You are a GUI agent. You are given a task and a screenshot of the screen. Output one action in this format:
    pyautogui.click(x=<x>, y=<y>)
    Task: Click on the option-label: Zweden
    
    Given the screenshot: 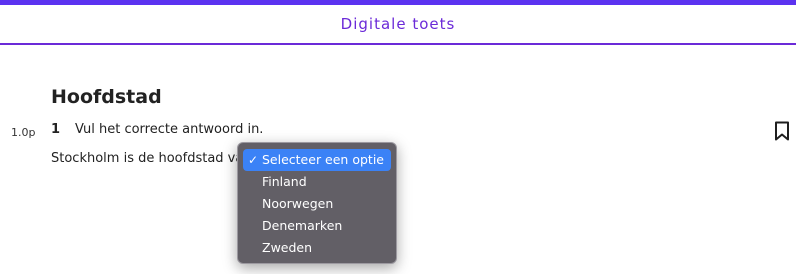 What is the action you would take?
    pyautogui.click(x=287, y=247)
    